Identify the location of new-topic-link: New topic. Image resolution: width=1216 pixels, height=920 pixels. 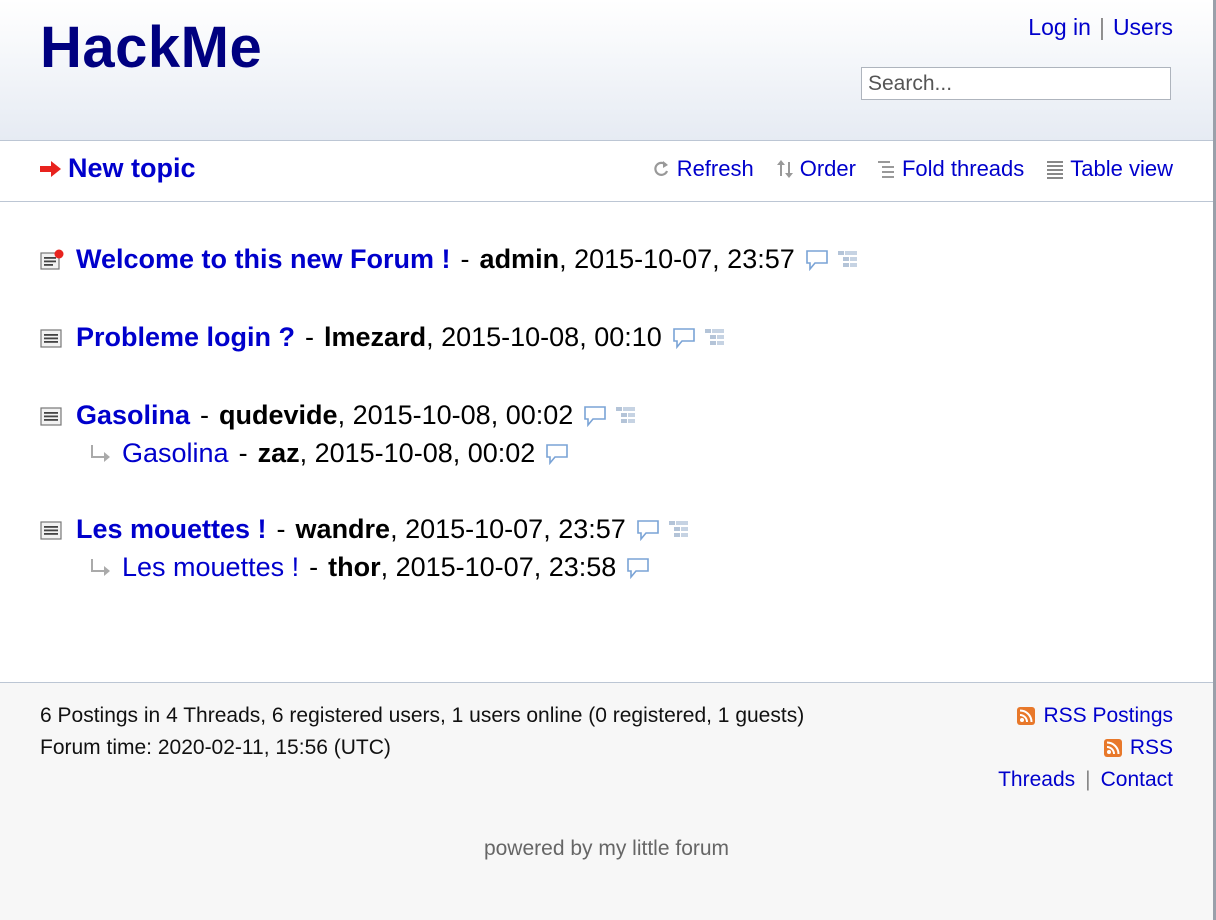
(118, 168).